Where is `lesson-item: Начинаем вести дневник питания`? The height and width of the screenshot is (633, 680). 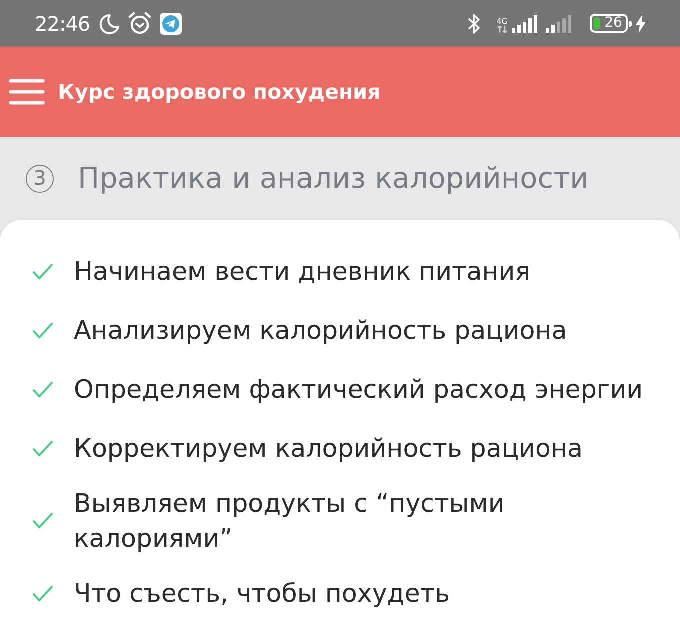
lesson-item: Начинаем вести дневник питания is located at coordinates (302, 272).